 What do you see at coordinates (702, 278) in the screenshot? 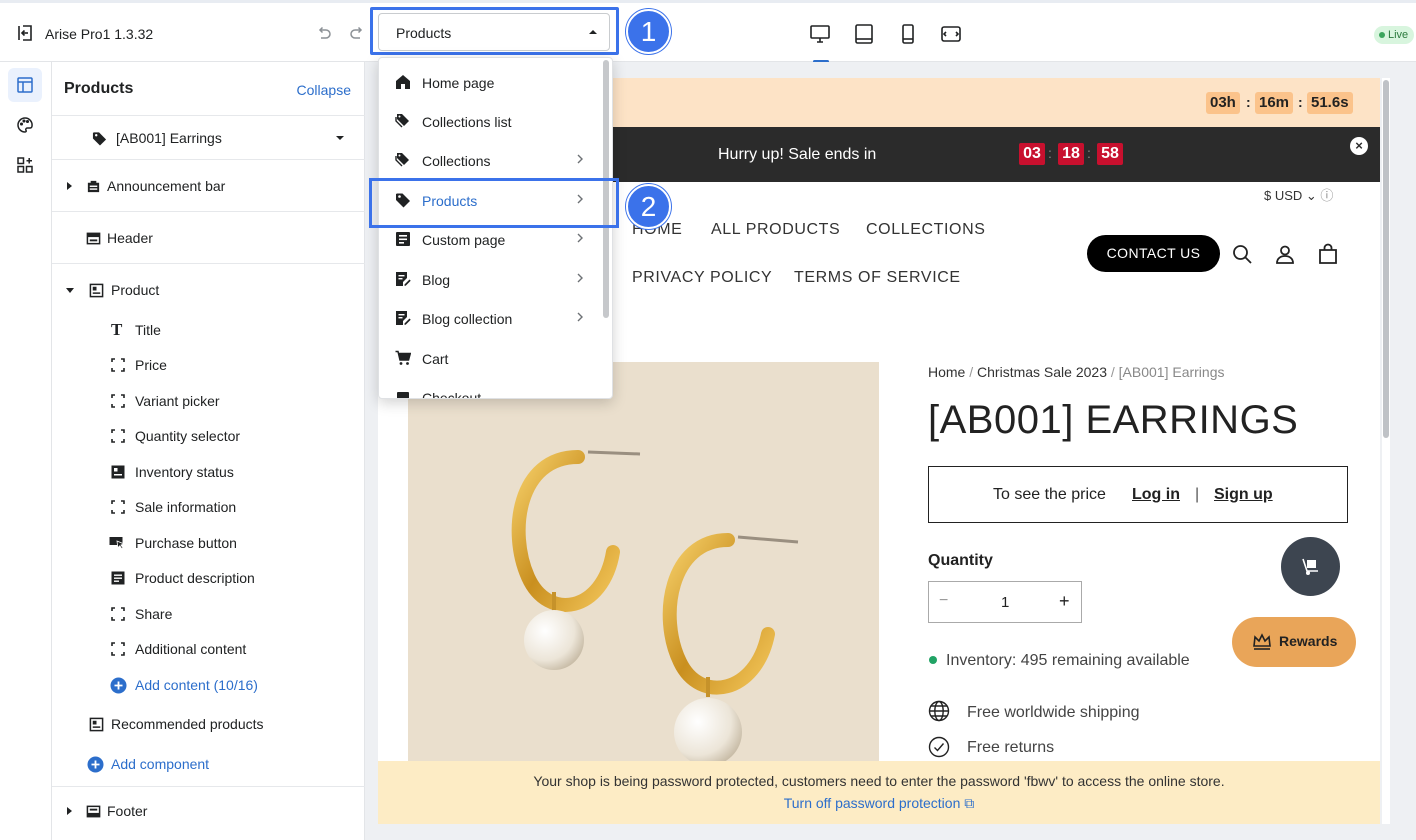
I see `nav-privacy-policy: PRIVACY POLICY` at bounding box center [702, 278].